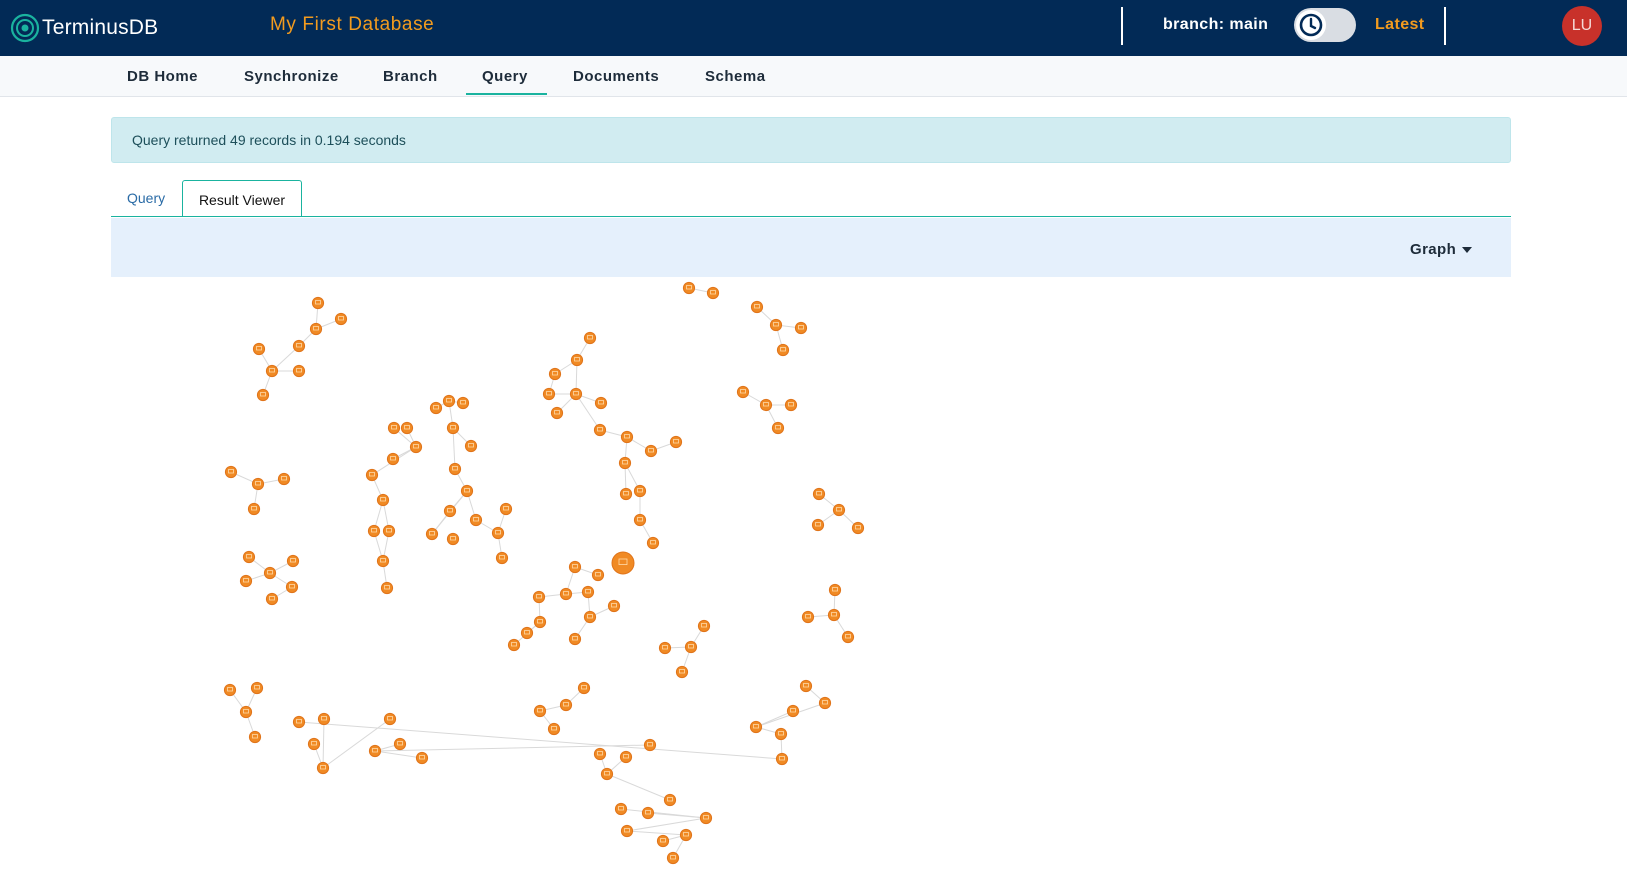 This screenshot has width=1627, height=883. What do you see at coordinates (616, 76) in the screenshot?
I see `nav-documents: Documents` at bounding box center [616, 76].